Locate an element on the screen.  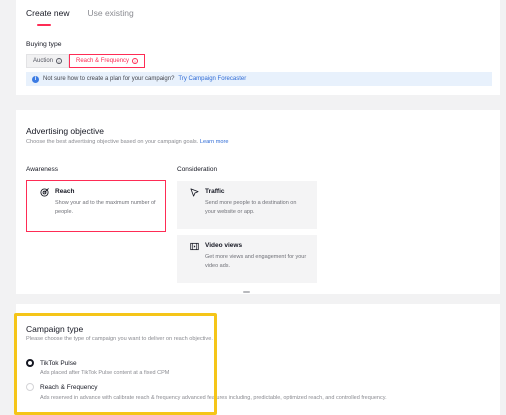
creation-mode-tabs: Create new Use existing is located at coordinates (80, 17).